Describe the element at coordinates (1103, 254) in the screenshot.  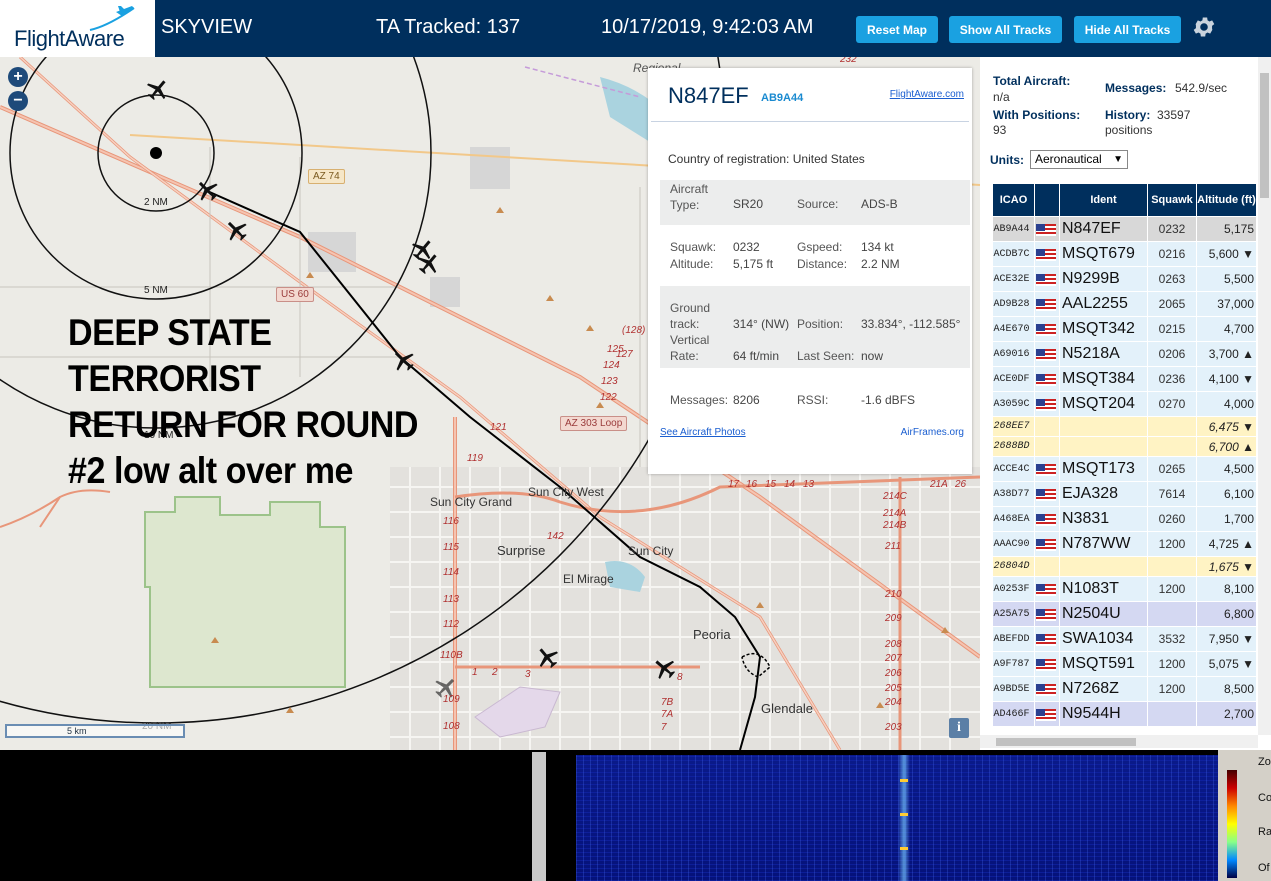
I see `ident-cell: MSQT679` at that location.